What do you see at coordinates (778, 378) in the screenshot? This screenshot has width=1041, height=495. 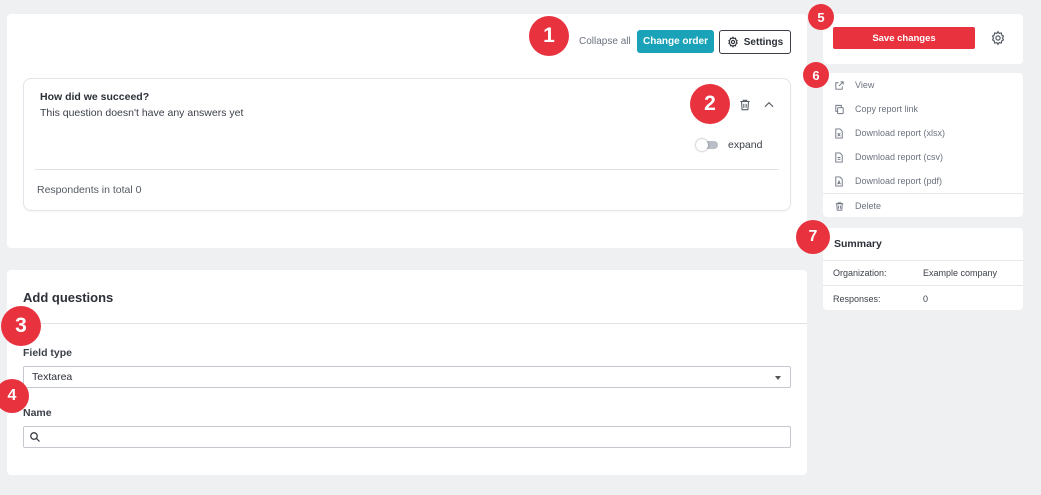 I see `caret-down-icon` at bounding box center [778, 378].